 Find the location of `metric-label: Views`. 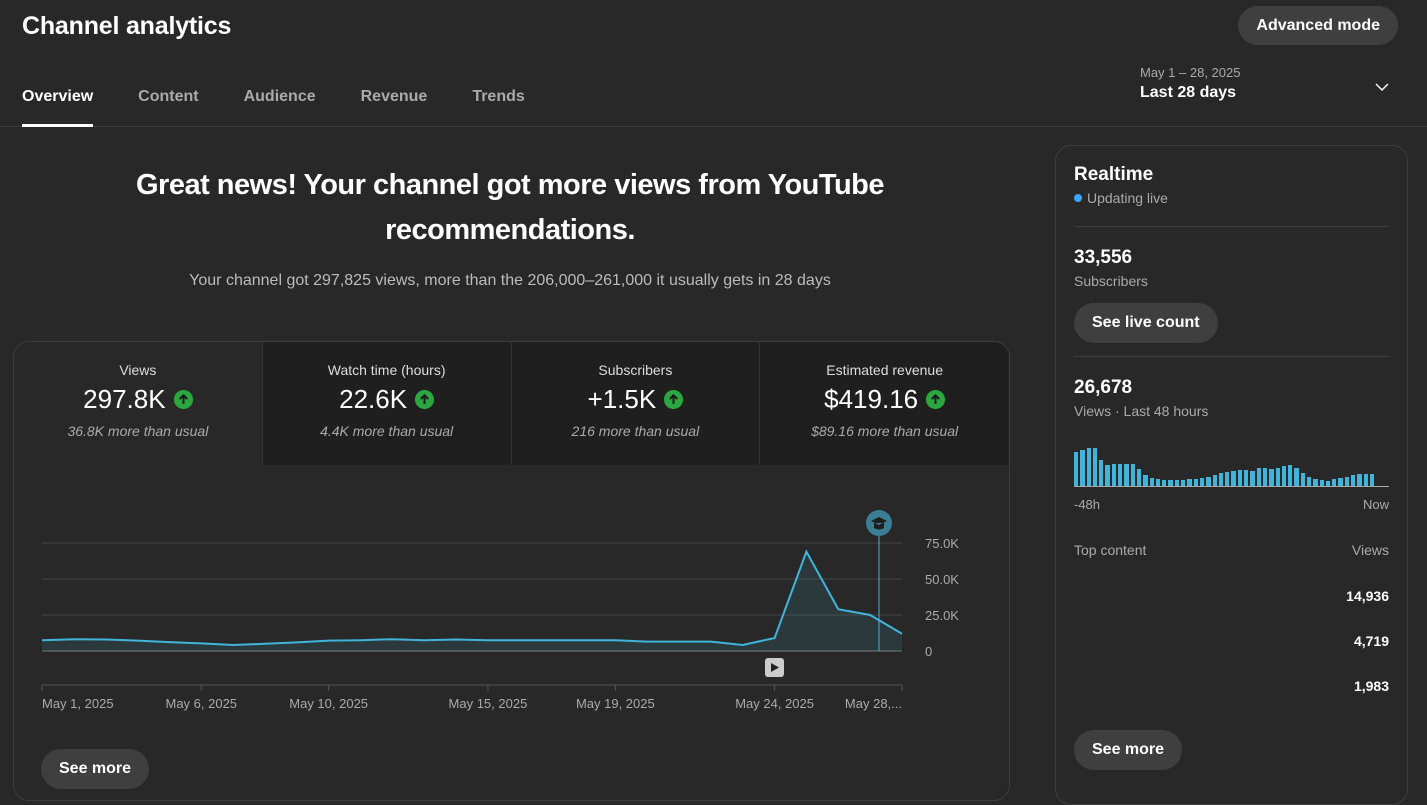

metric-label: Views is located at coordinates (138, 370).